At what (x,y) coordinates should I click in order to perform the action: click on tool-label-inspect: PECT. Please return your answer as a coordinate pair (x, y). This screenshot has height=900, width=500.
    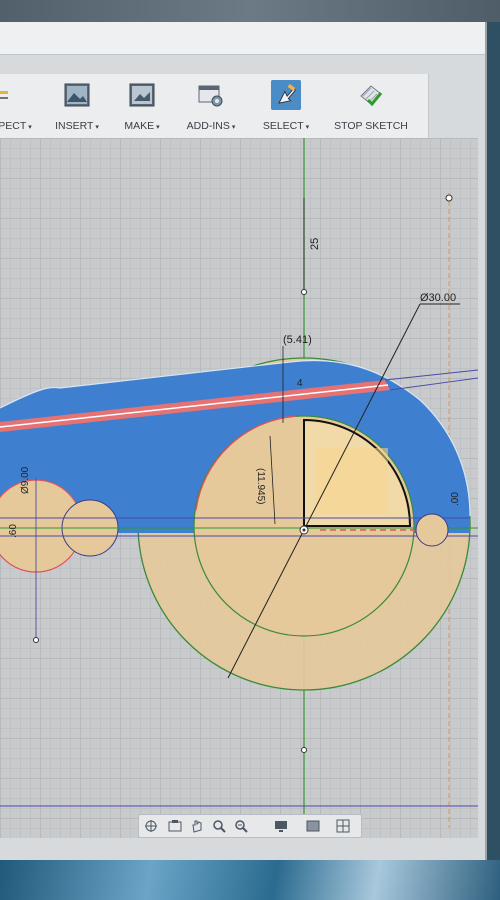
    Looking at the image, I should click on (13, 126).